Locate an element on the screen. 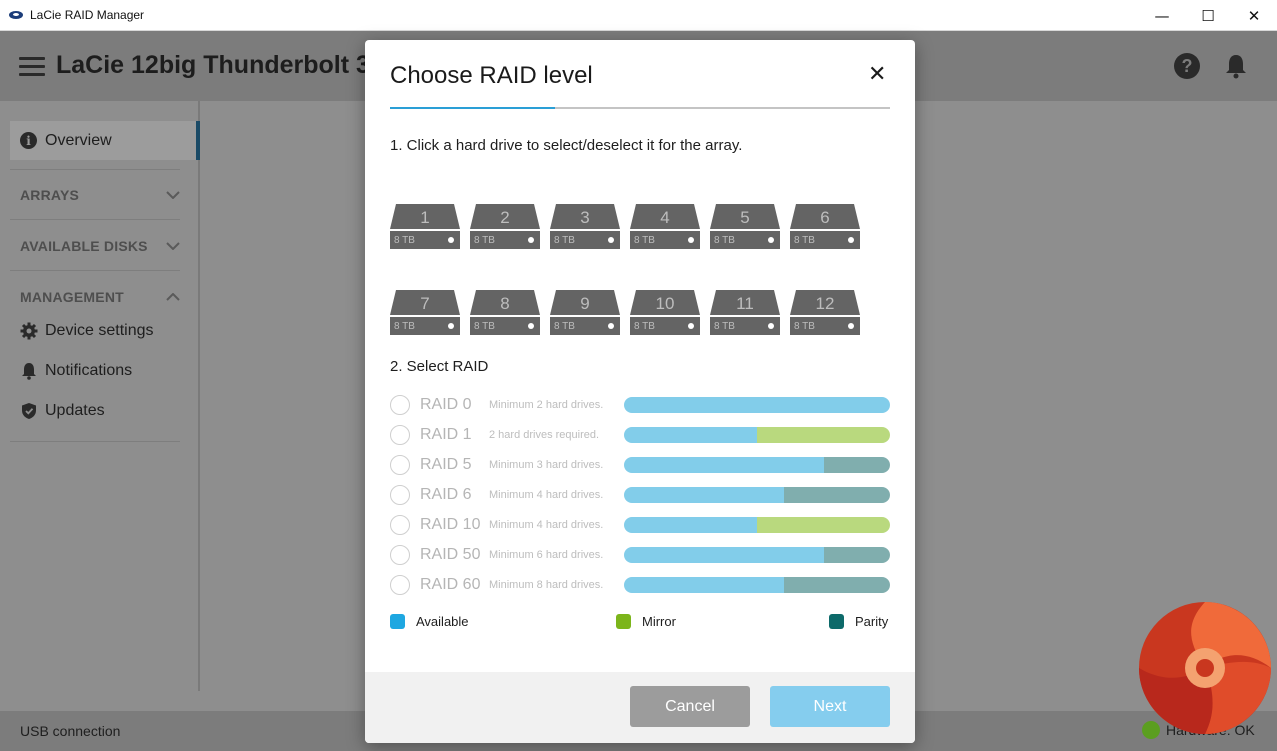  section-label: AVAILABLE DISKS is located at coordinates (84, 246).